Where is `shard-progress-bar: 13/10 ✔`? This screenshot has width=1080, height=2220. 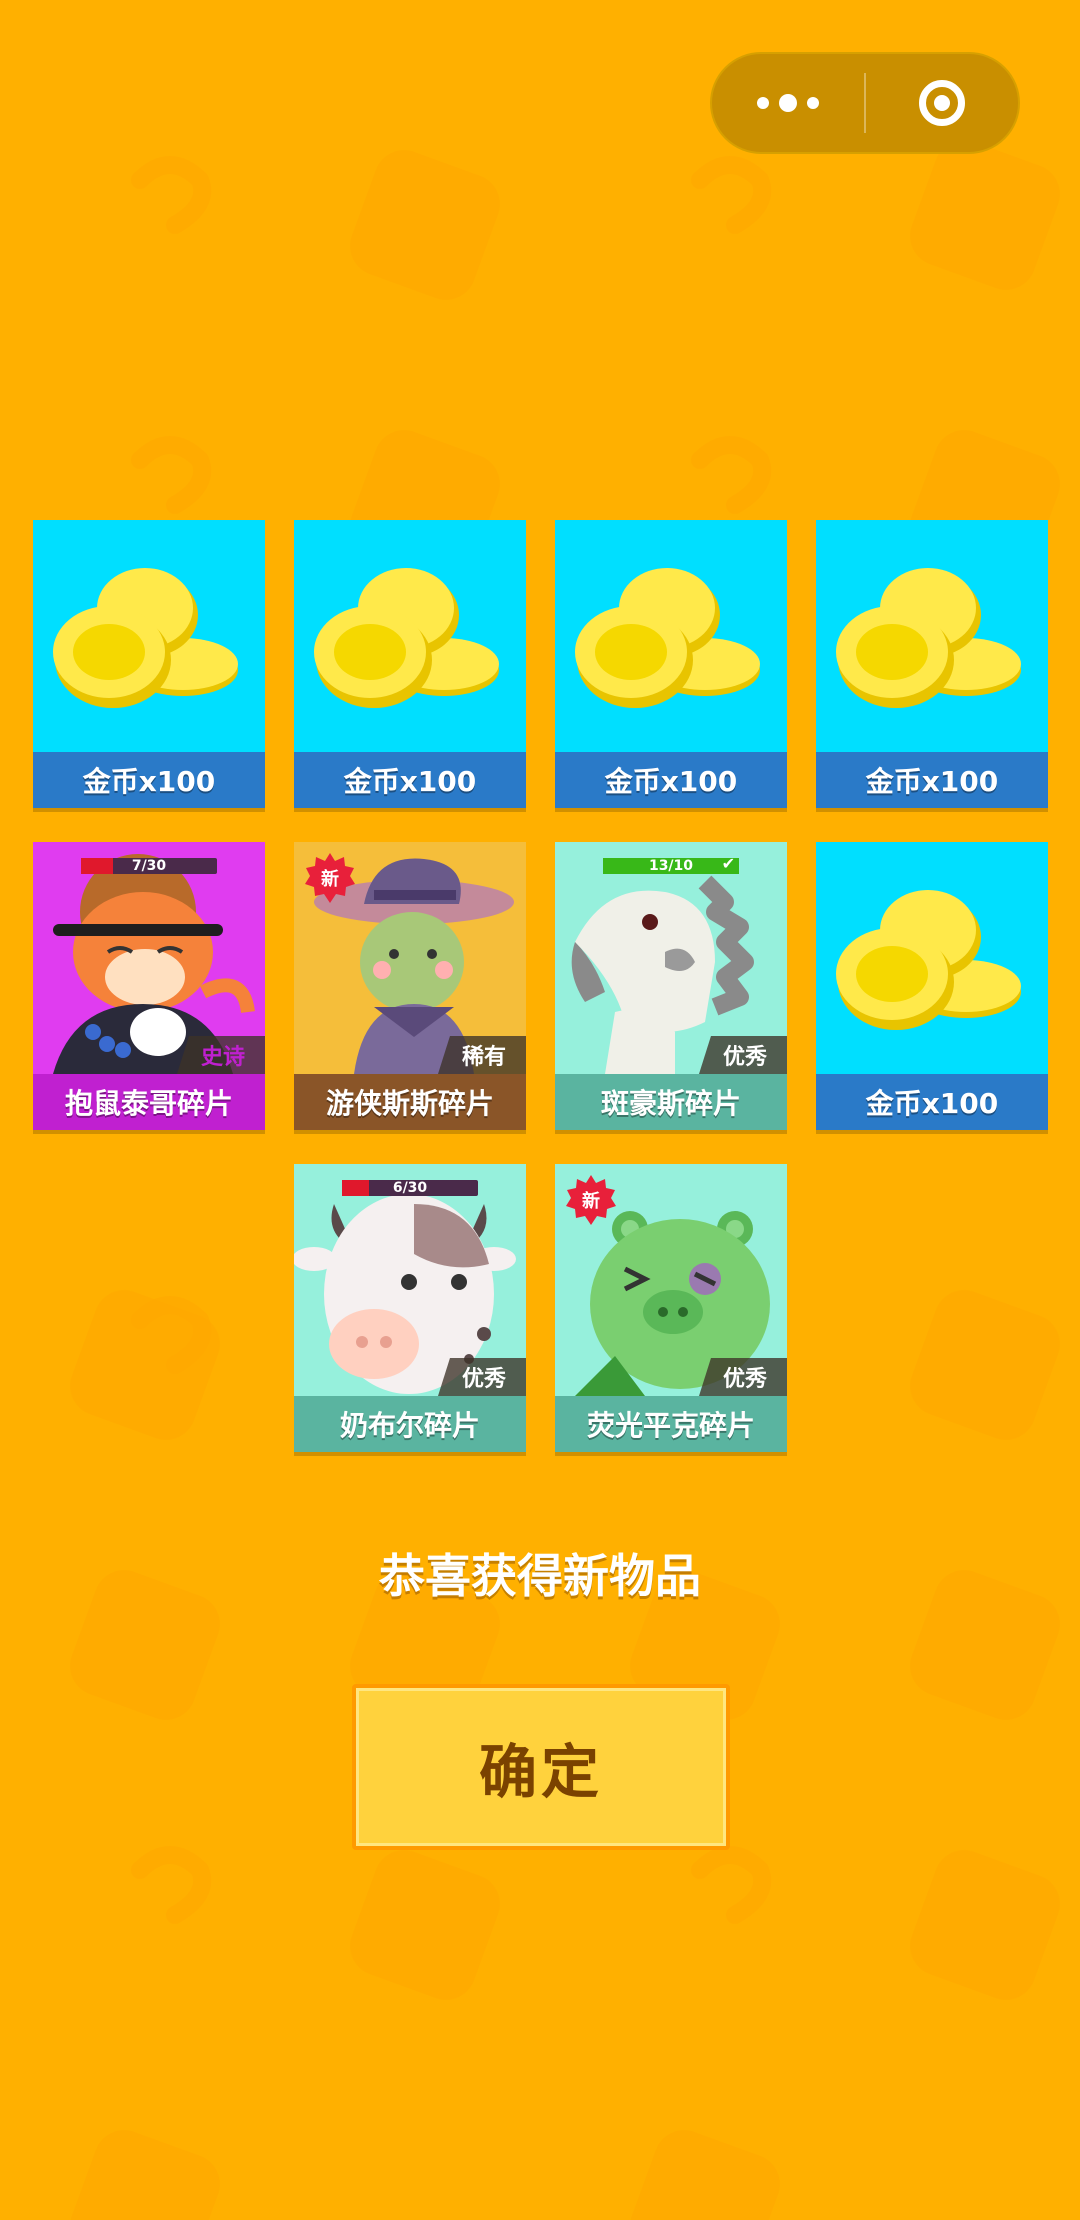
shard-progress-bar: 13/10 ✔ is located at coordinates (671, 864).